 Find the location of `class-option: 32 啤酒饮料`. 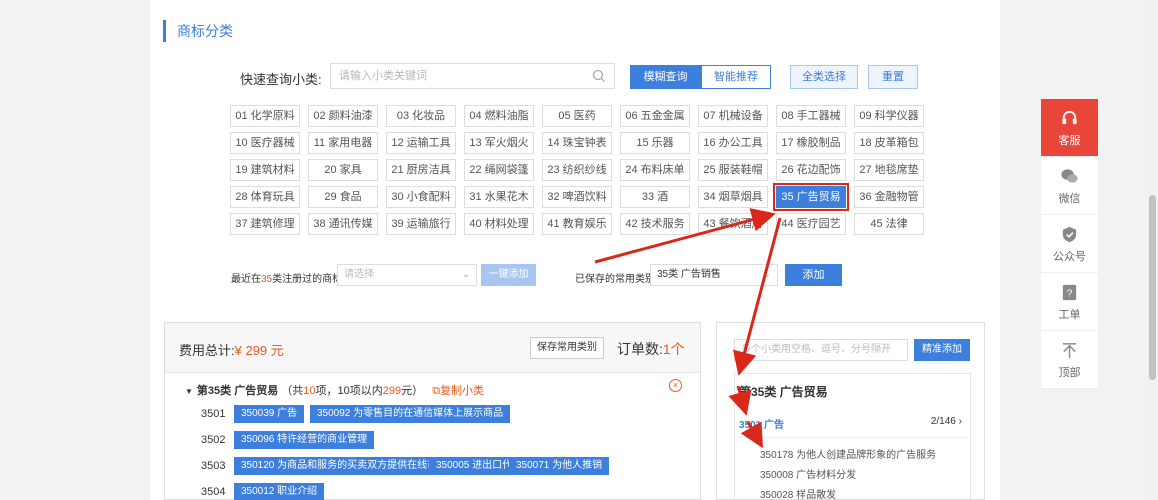

class-option: 32 啤酒饮料 is located at coordinates (577, 197).